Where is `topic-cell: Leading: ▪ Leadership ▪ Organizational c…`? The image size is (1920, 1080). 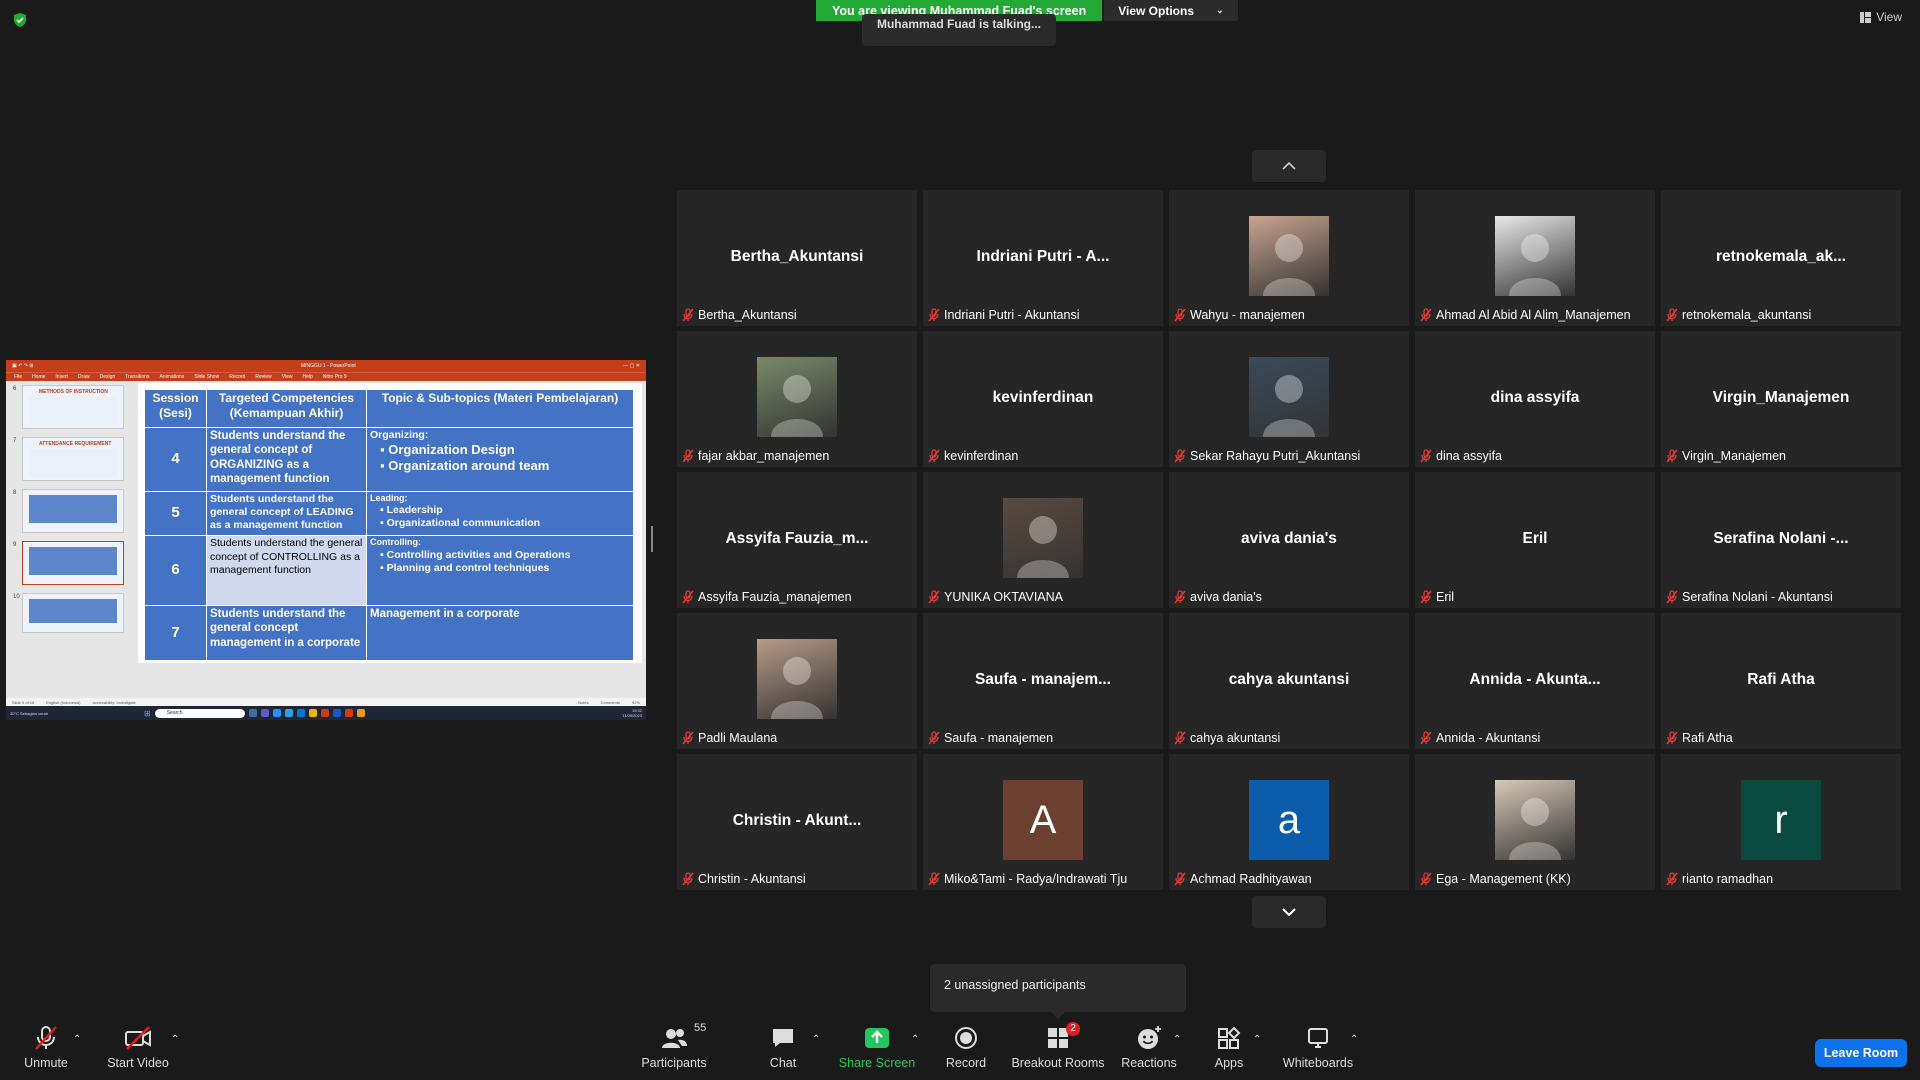 topic-cell: Leading: ▪ Leadership ▪ Organizational c… is located at coordinates (500, 513).